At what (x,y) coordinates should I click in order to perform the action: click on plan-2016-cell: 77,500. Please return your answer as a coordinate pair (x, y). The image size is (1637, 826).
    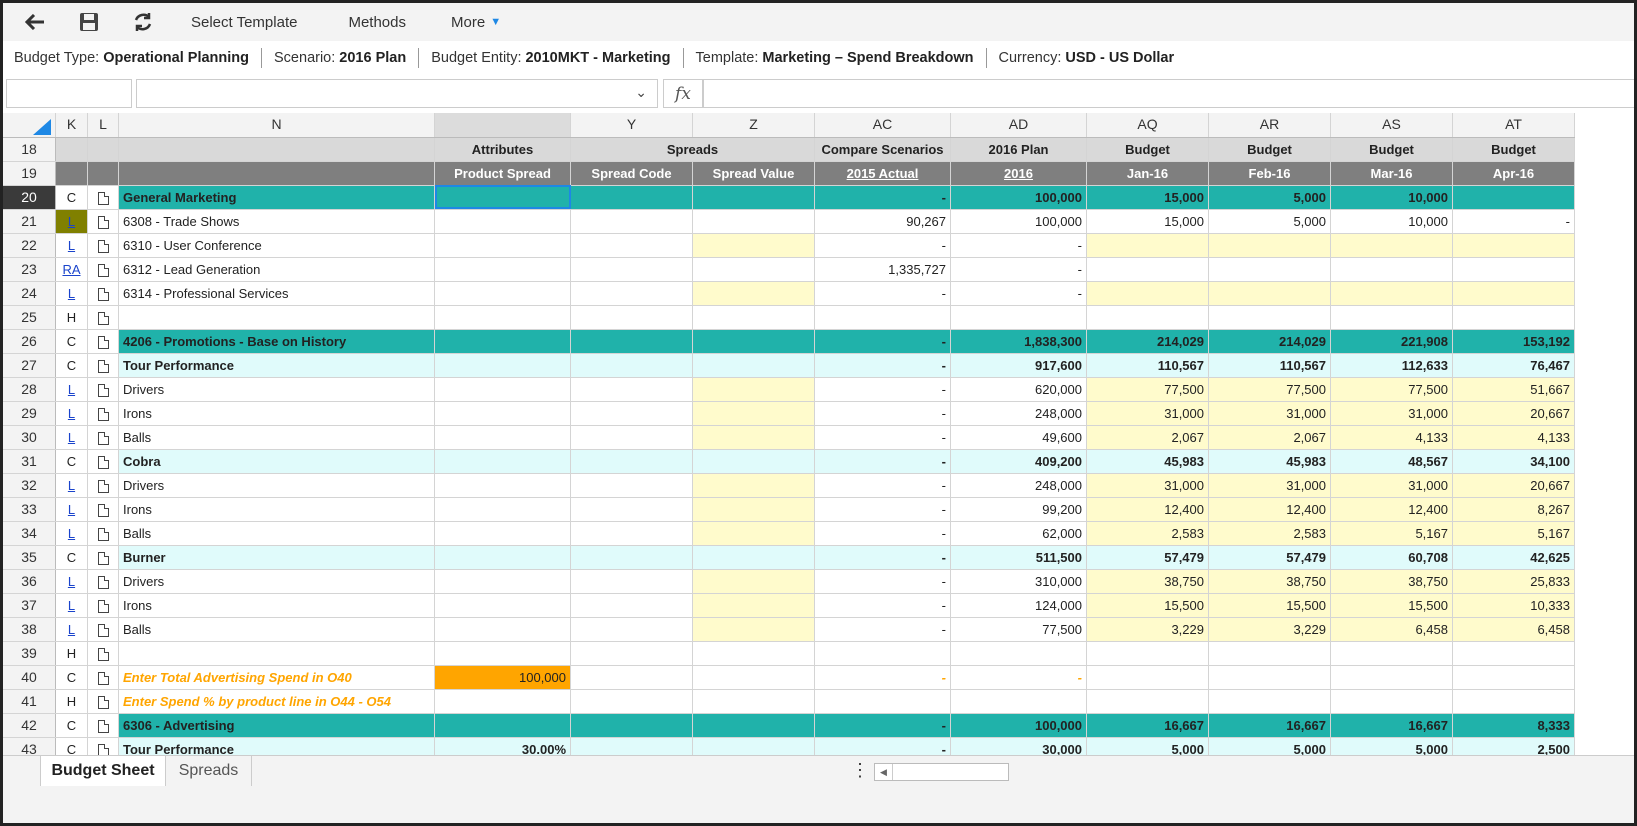
    Looking at the image, I should click on (1018, 629).